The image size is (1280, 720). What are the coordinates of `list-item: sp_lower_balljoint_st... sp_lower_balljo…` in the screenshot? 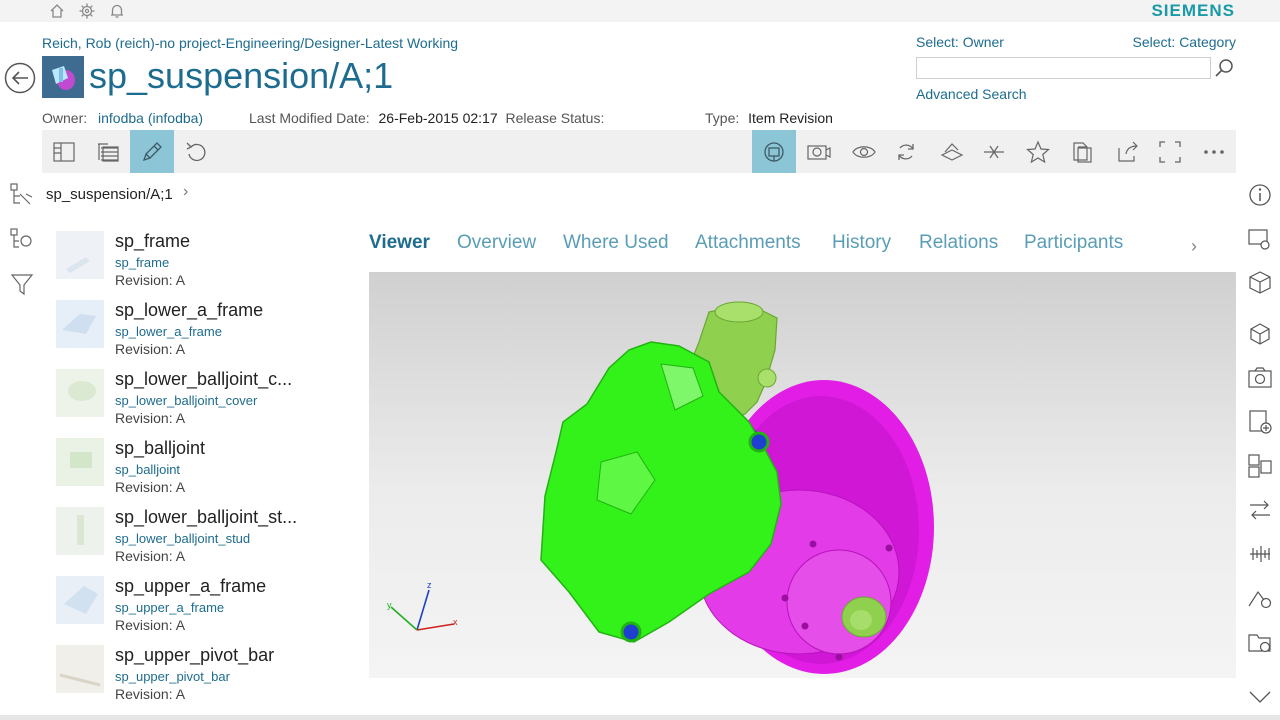 It's located at (206, 539).